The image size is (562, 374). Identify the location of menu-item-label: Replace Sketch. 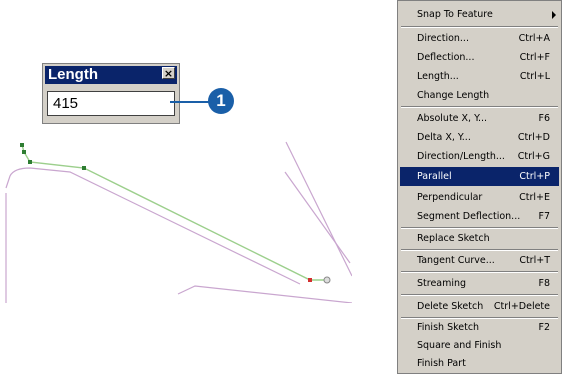
(453, 238).